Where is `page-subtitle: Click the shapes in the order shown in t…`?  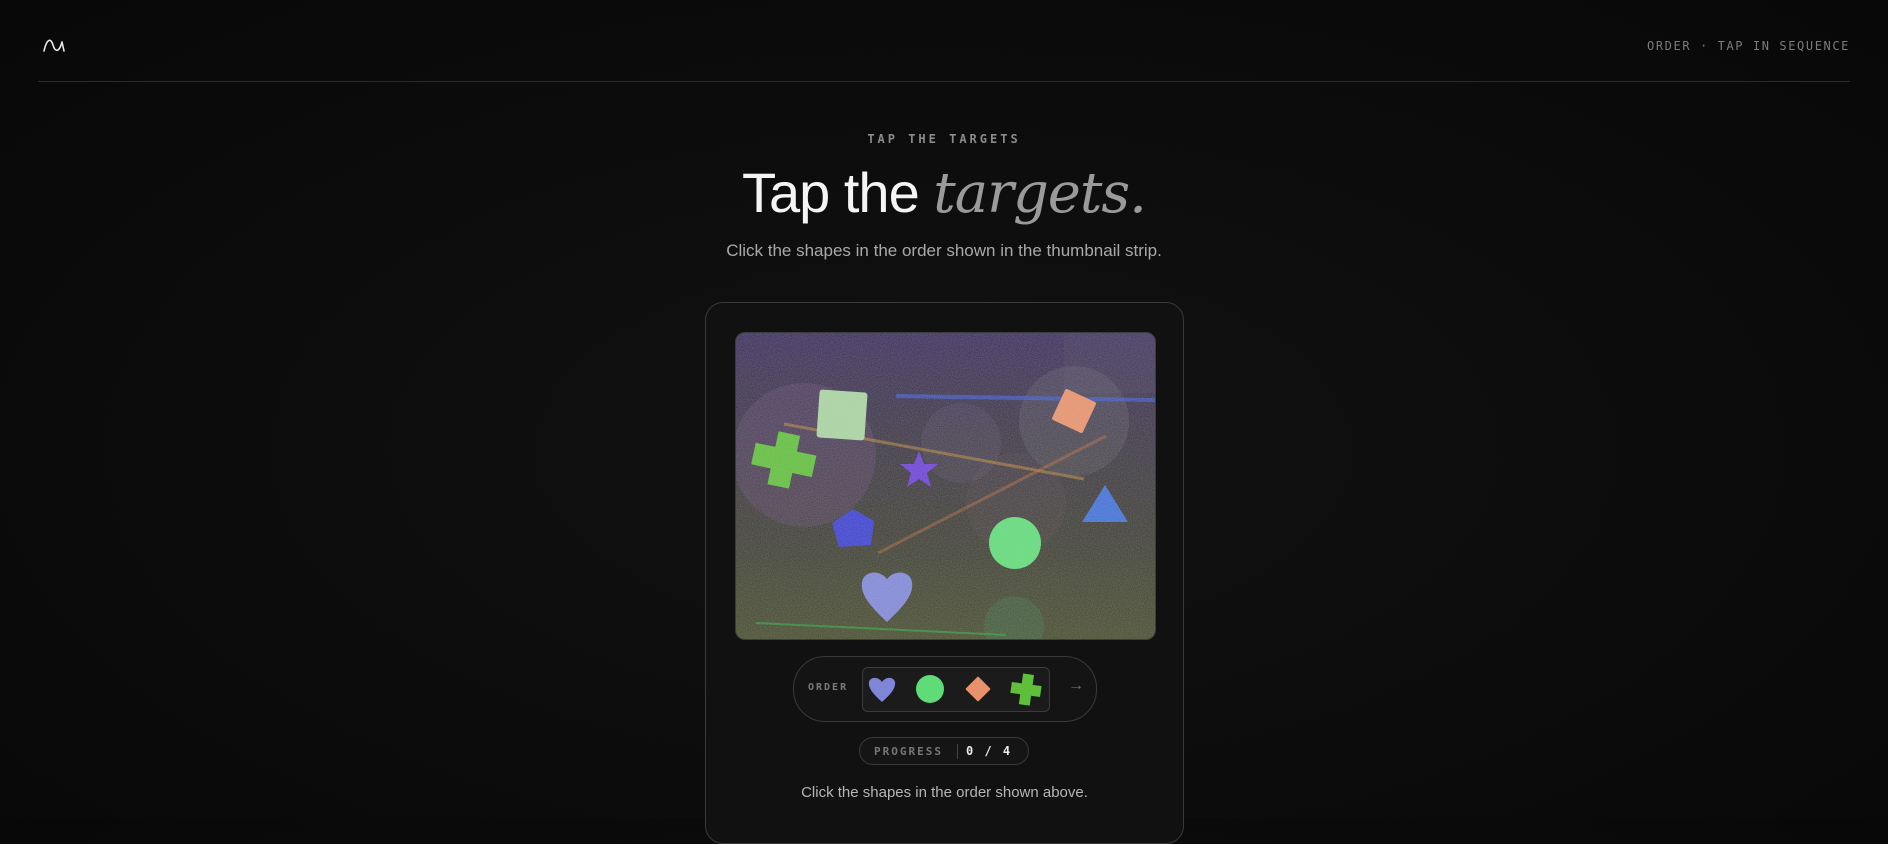 page-subtitle: Click the shapes in the order shown in t… is located at coordinates (944, 250).